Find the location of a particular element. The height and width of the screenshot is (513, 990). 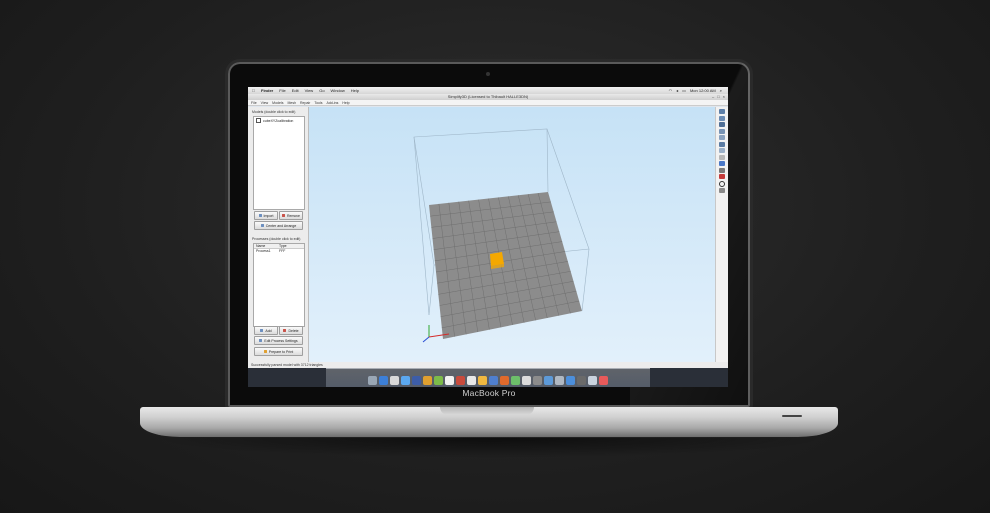

menubar-window: Window is located at coordinates (338, 90).